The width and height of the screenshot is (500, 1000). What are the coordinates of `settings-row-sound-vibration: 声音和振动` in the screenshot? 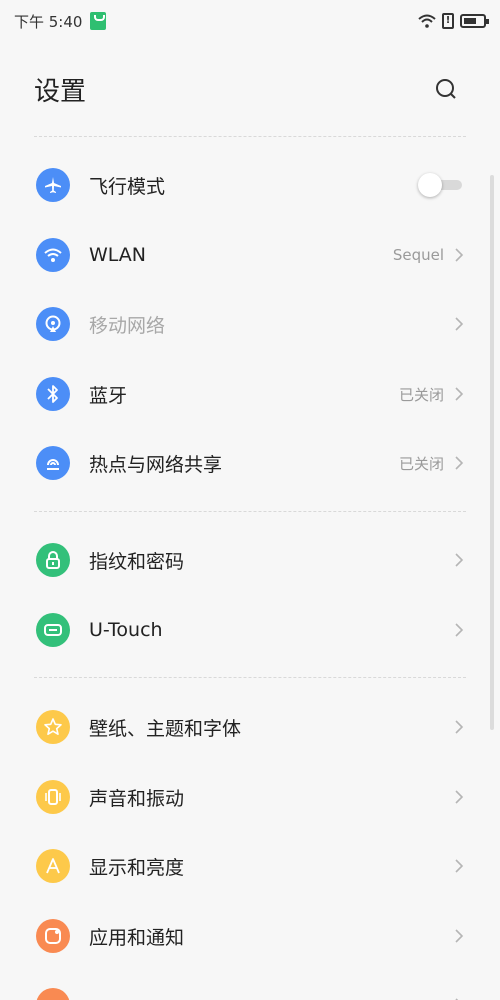 It's located at (250, 797).